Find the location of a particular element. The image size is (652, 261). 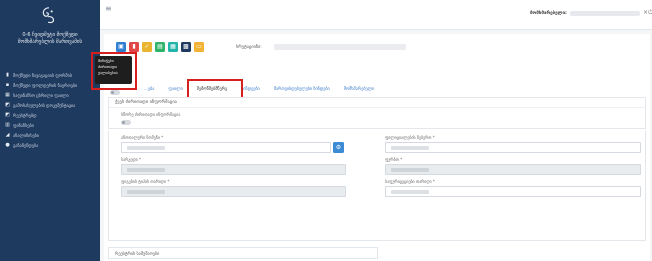

export-button: ▤ is located at coordinates (160, 47).